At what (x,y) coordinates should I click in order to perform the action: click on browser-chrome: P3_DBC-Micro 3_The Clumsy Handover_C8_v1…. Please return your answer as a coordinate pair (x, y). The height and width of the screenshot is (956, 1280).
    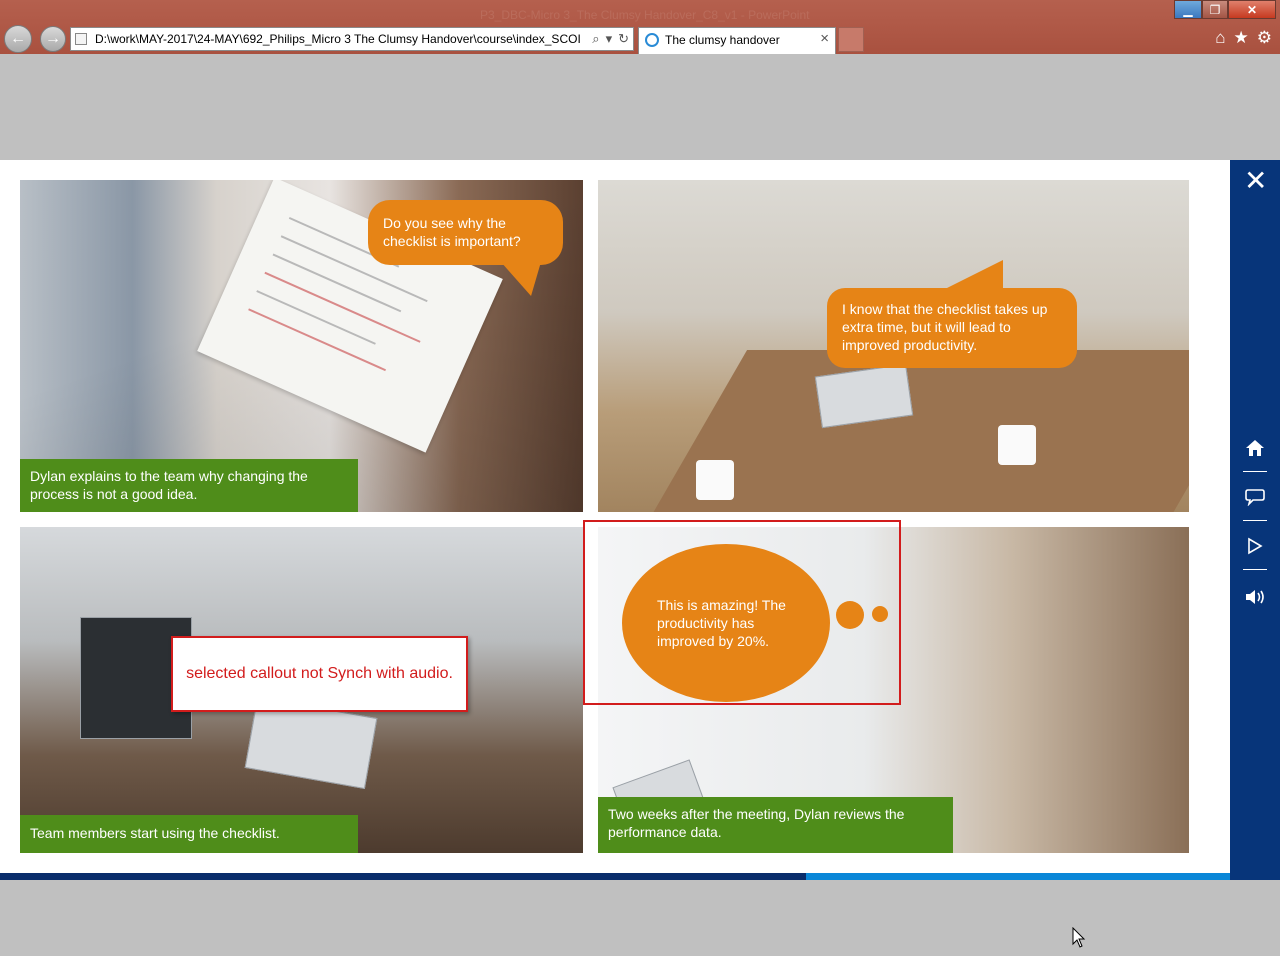
    Looking at the image, I should click on (640, 27).